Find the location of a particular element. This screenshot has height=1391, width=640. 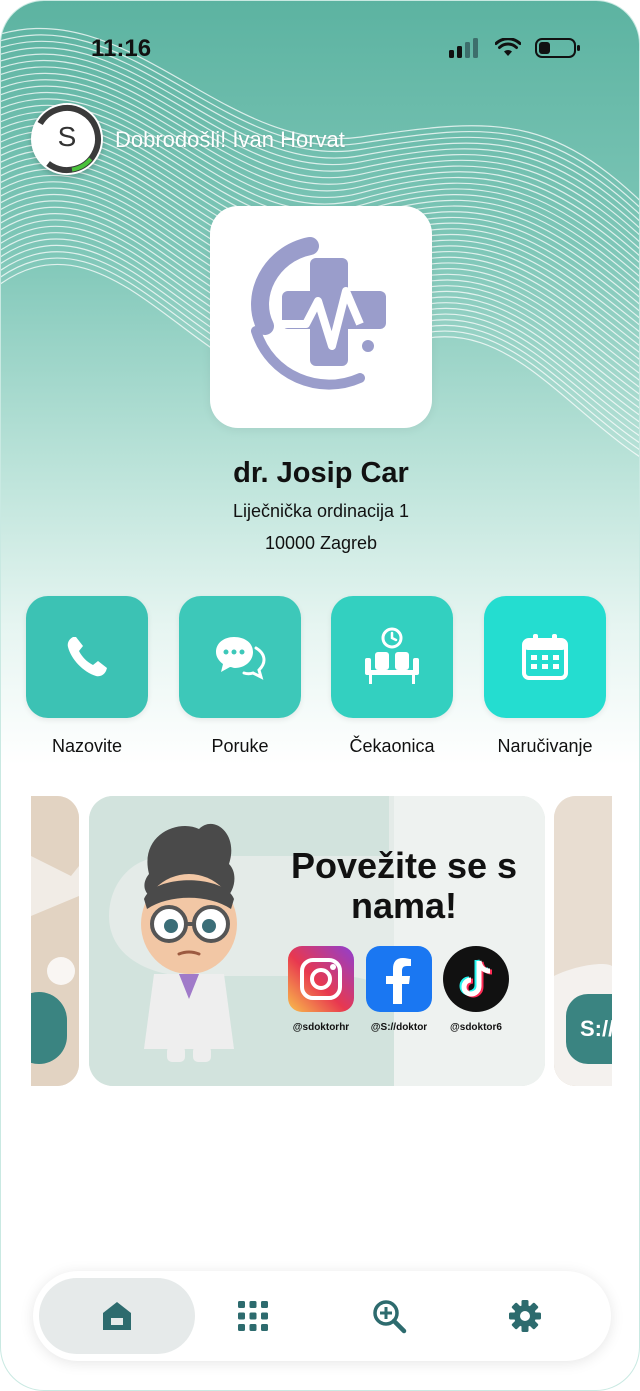

avatar-letter: S is located at coordinates (67, 136).